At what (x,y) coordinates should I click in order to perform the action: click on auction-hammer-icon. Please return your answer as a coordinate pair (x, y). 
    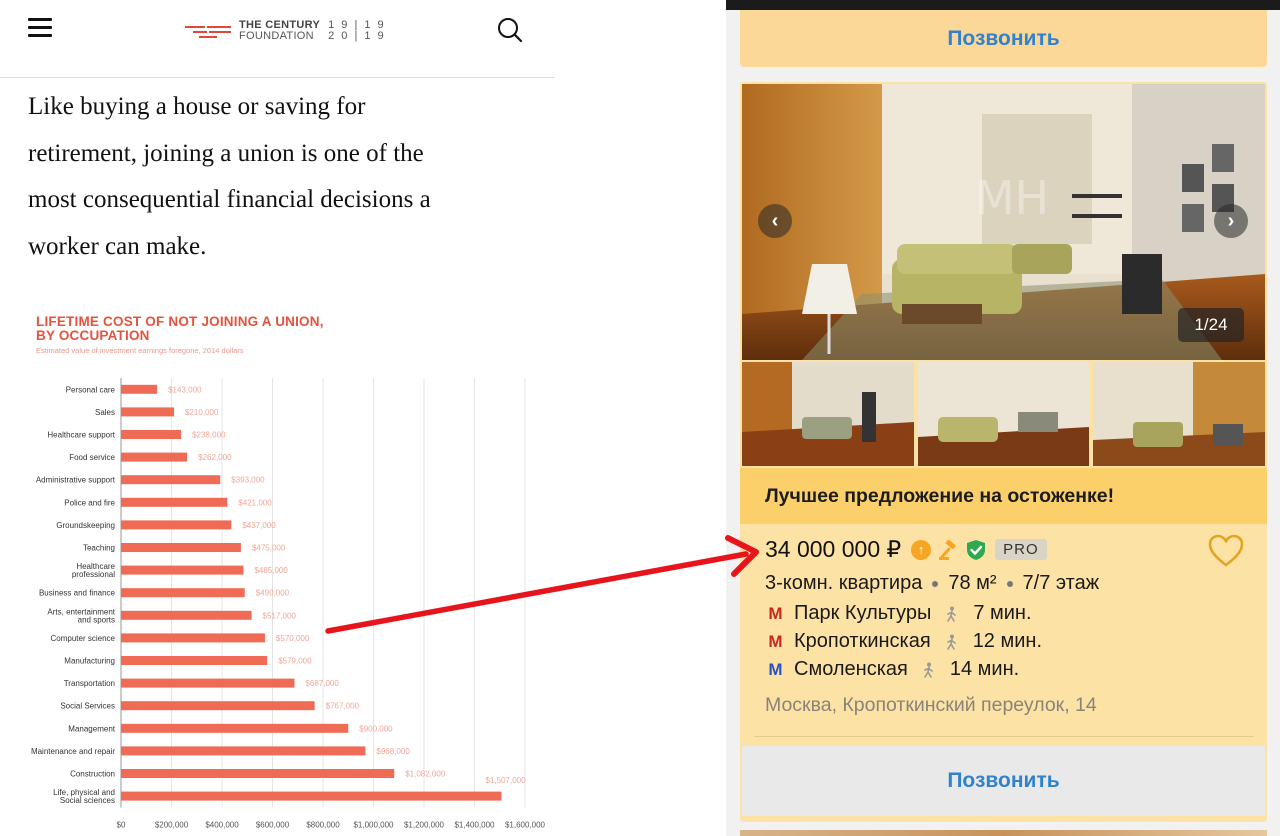
    Looking at the image, I should click on (947, 549).